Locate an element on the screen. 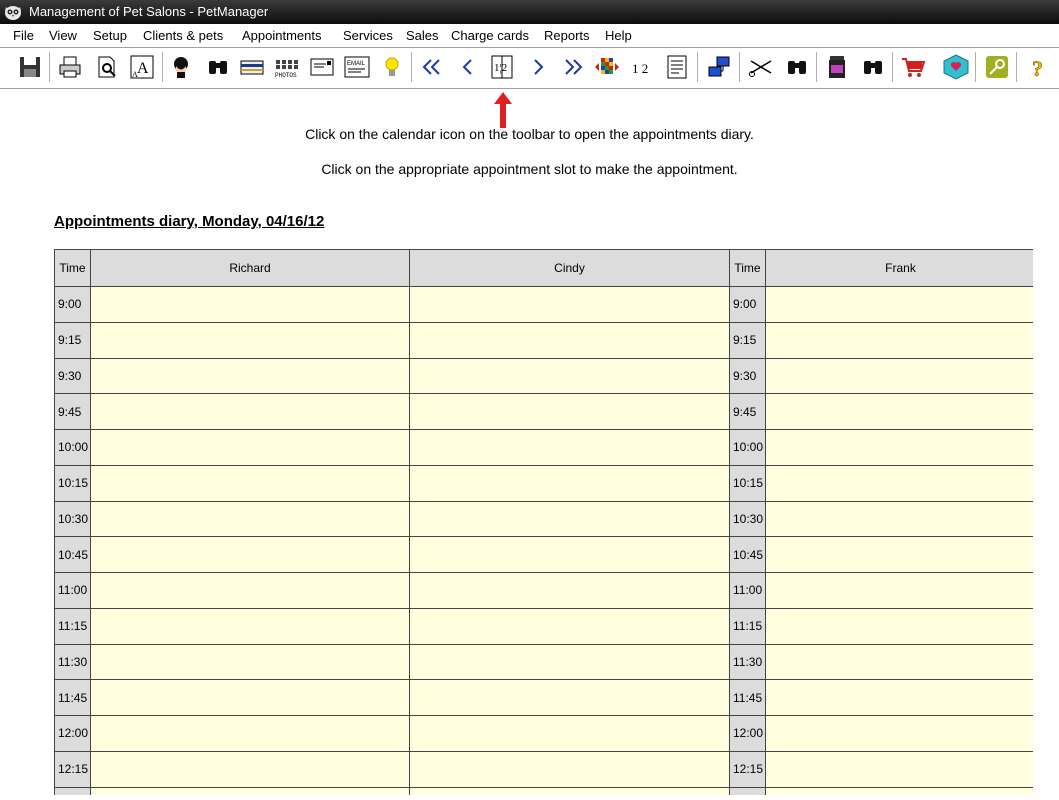  print-icon is located at coordinates (70, 67).